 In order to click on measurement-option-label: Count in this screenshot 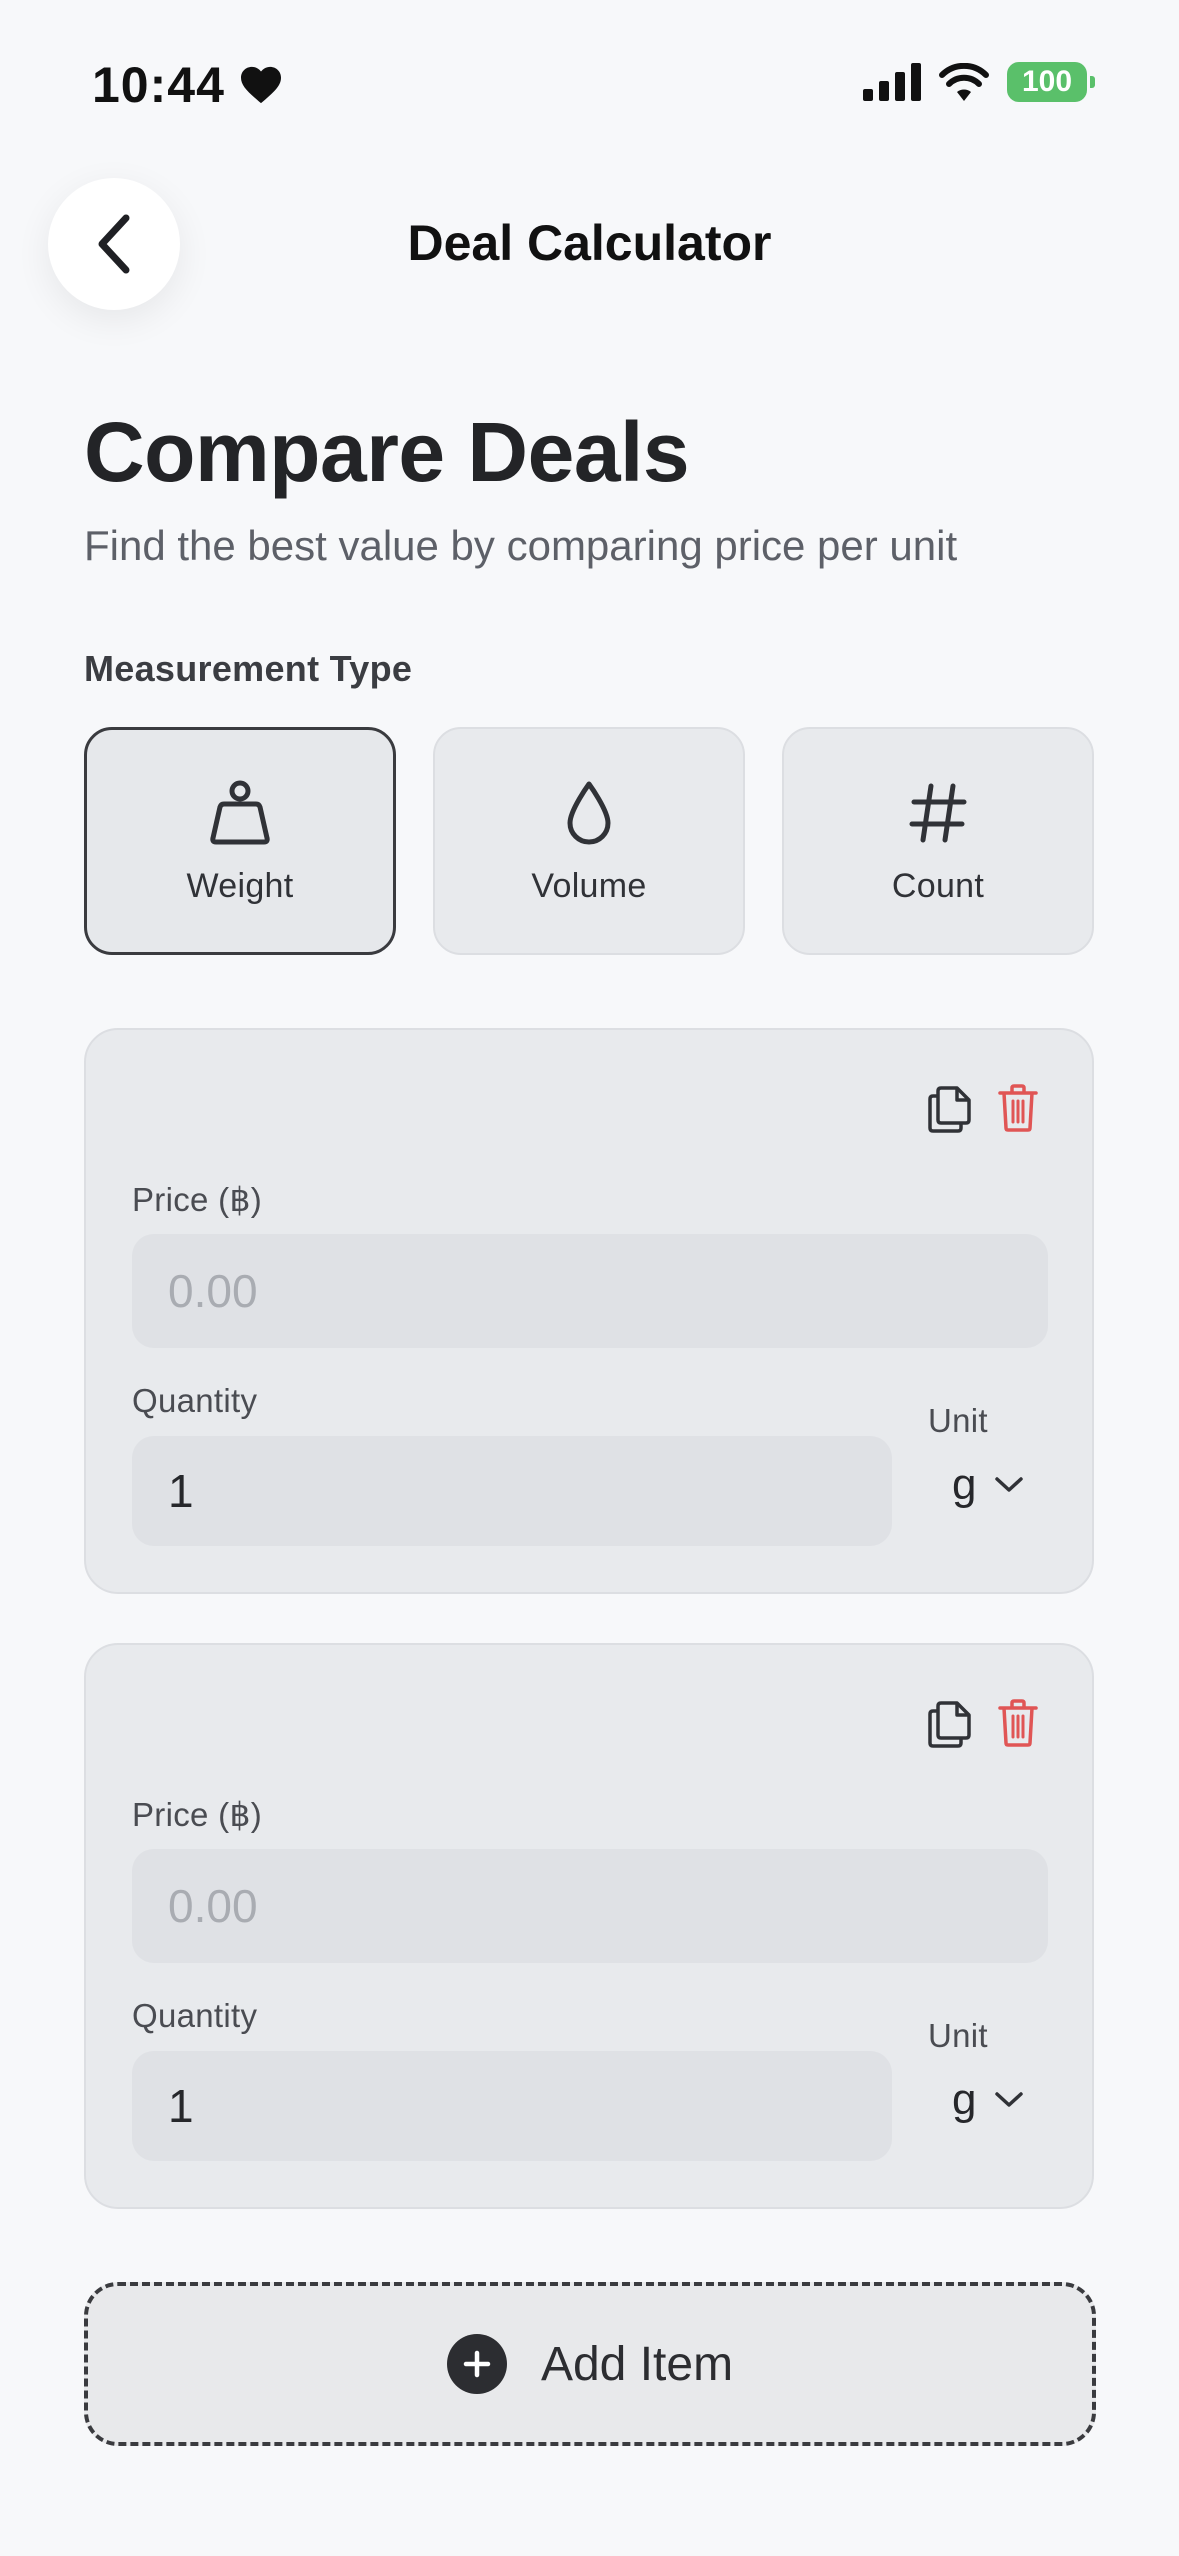, I will do `click(938, 885)`.